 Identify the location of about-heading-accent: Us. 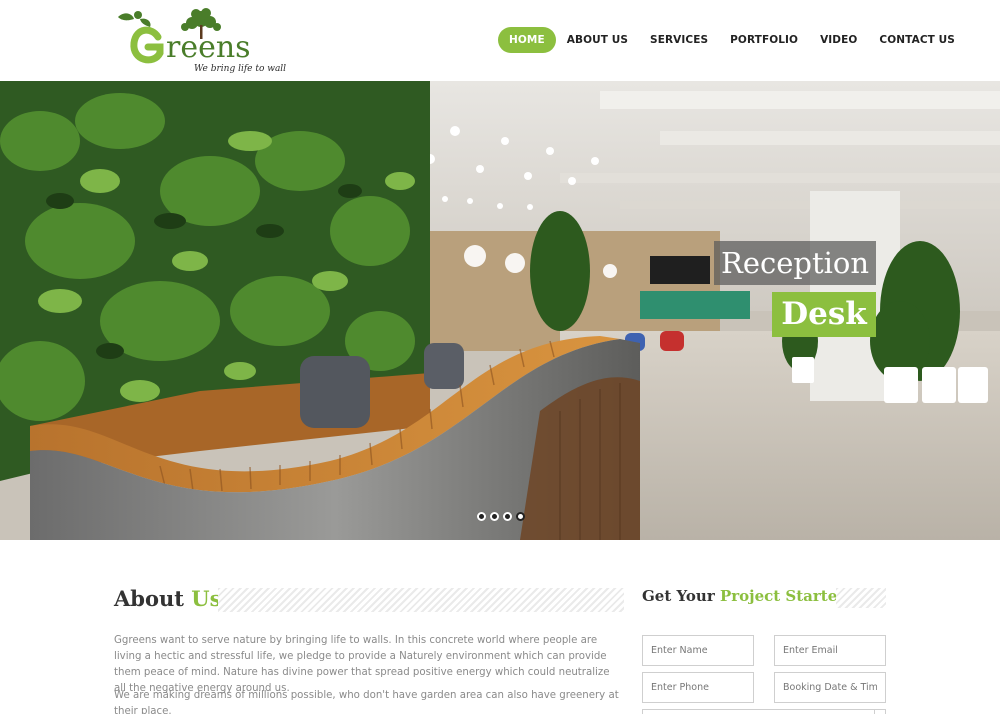
(206, 598).